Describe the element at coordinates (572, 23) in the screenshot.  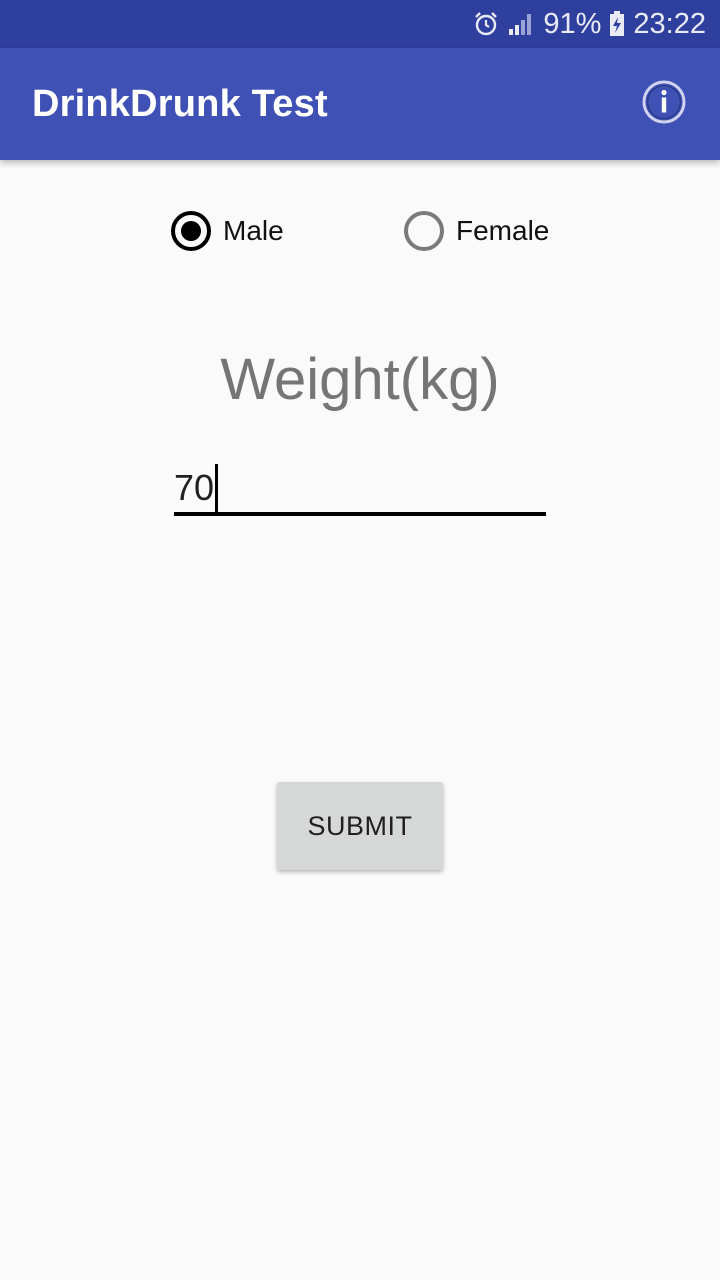
I see `battery-percent: 91%` at that location.